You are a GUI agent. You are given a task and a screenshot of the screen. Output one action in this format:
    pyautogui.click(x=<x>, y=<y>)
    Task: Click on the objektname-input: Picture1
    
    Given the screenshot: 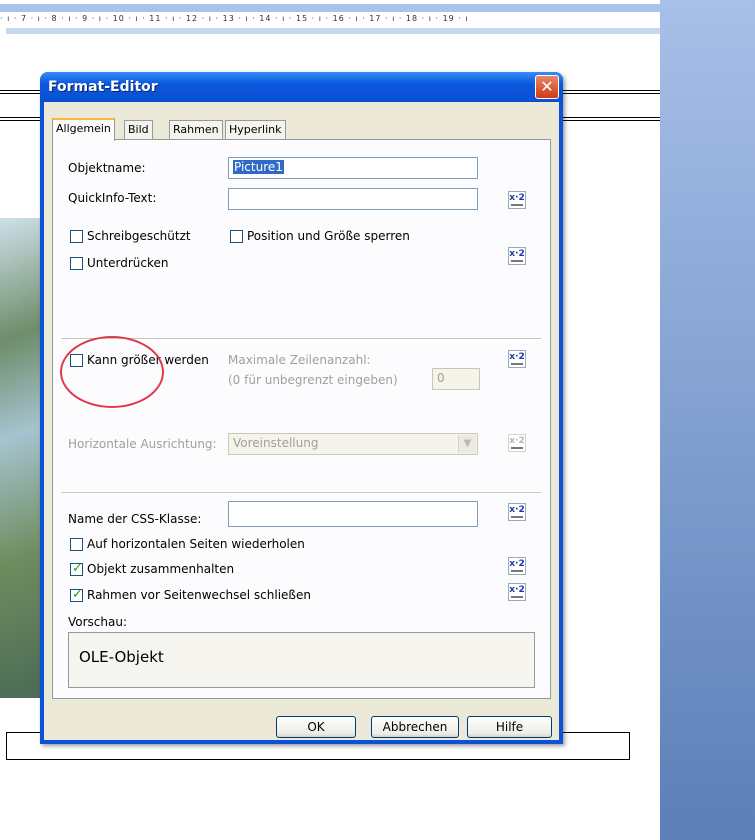 What is the action you would take?
    pyautogui.click(x=353, y=168)
    